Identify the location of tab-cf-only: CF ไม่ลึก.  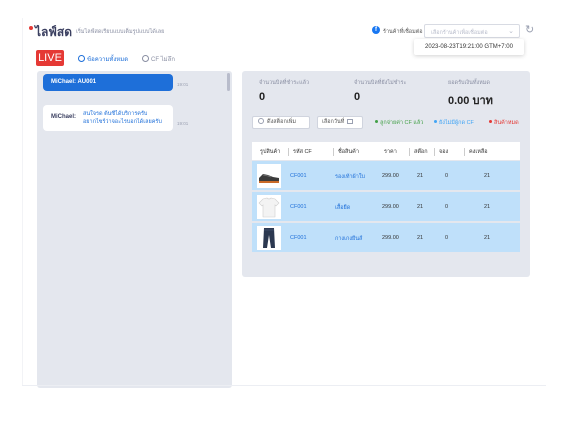
(158, 59).